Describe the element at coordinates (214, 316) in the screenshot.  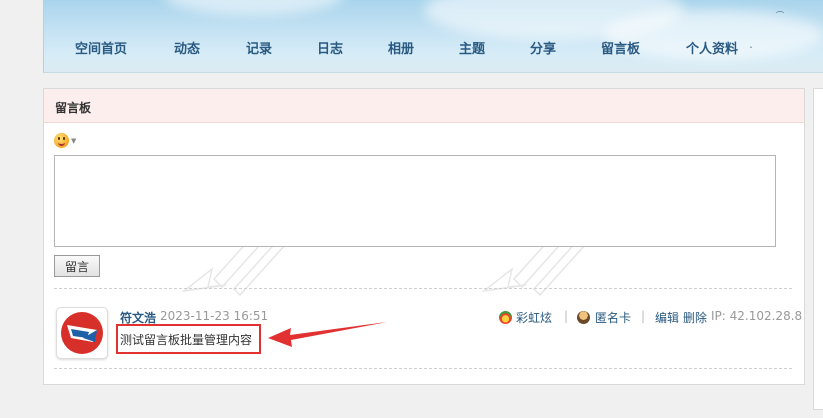
I see `comment-timestamp: 2023-11-23 16:51` at that location.